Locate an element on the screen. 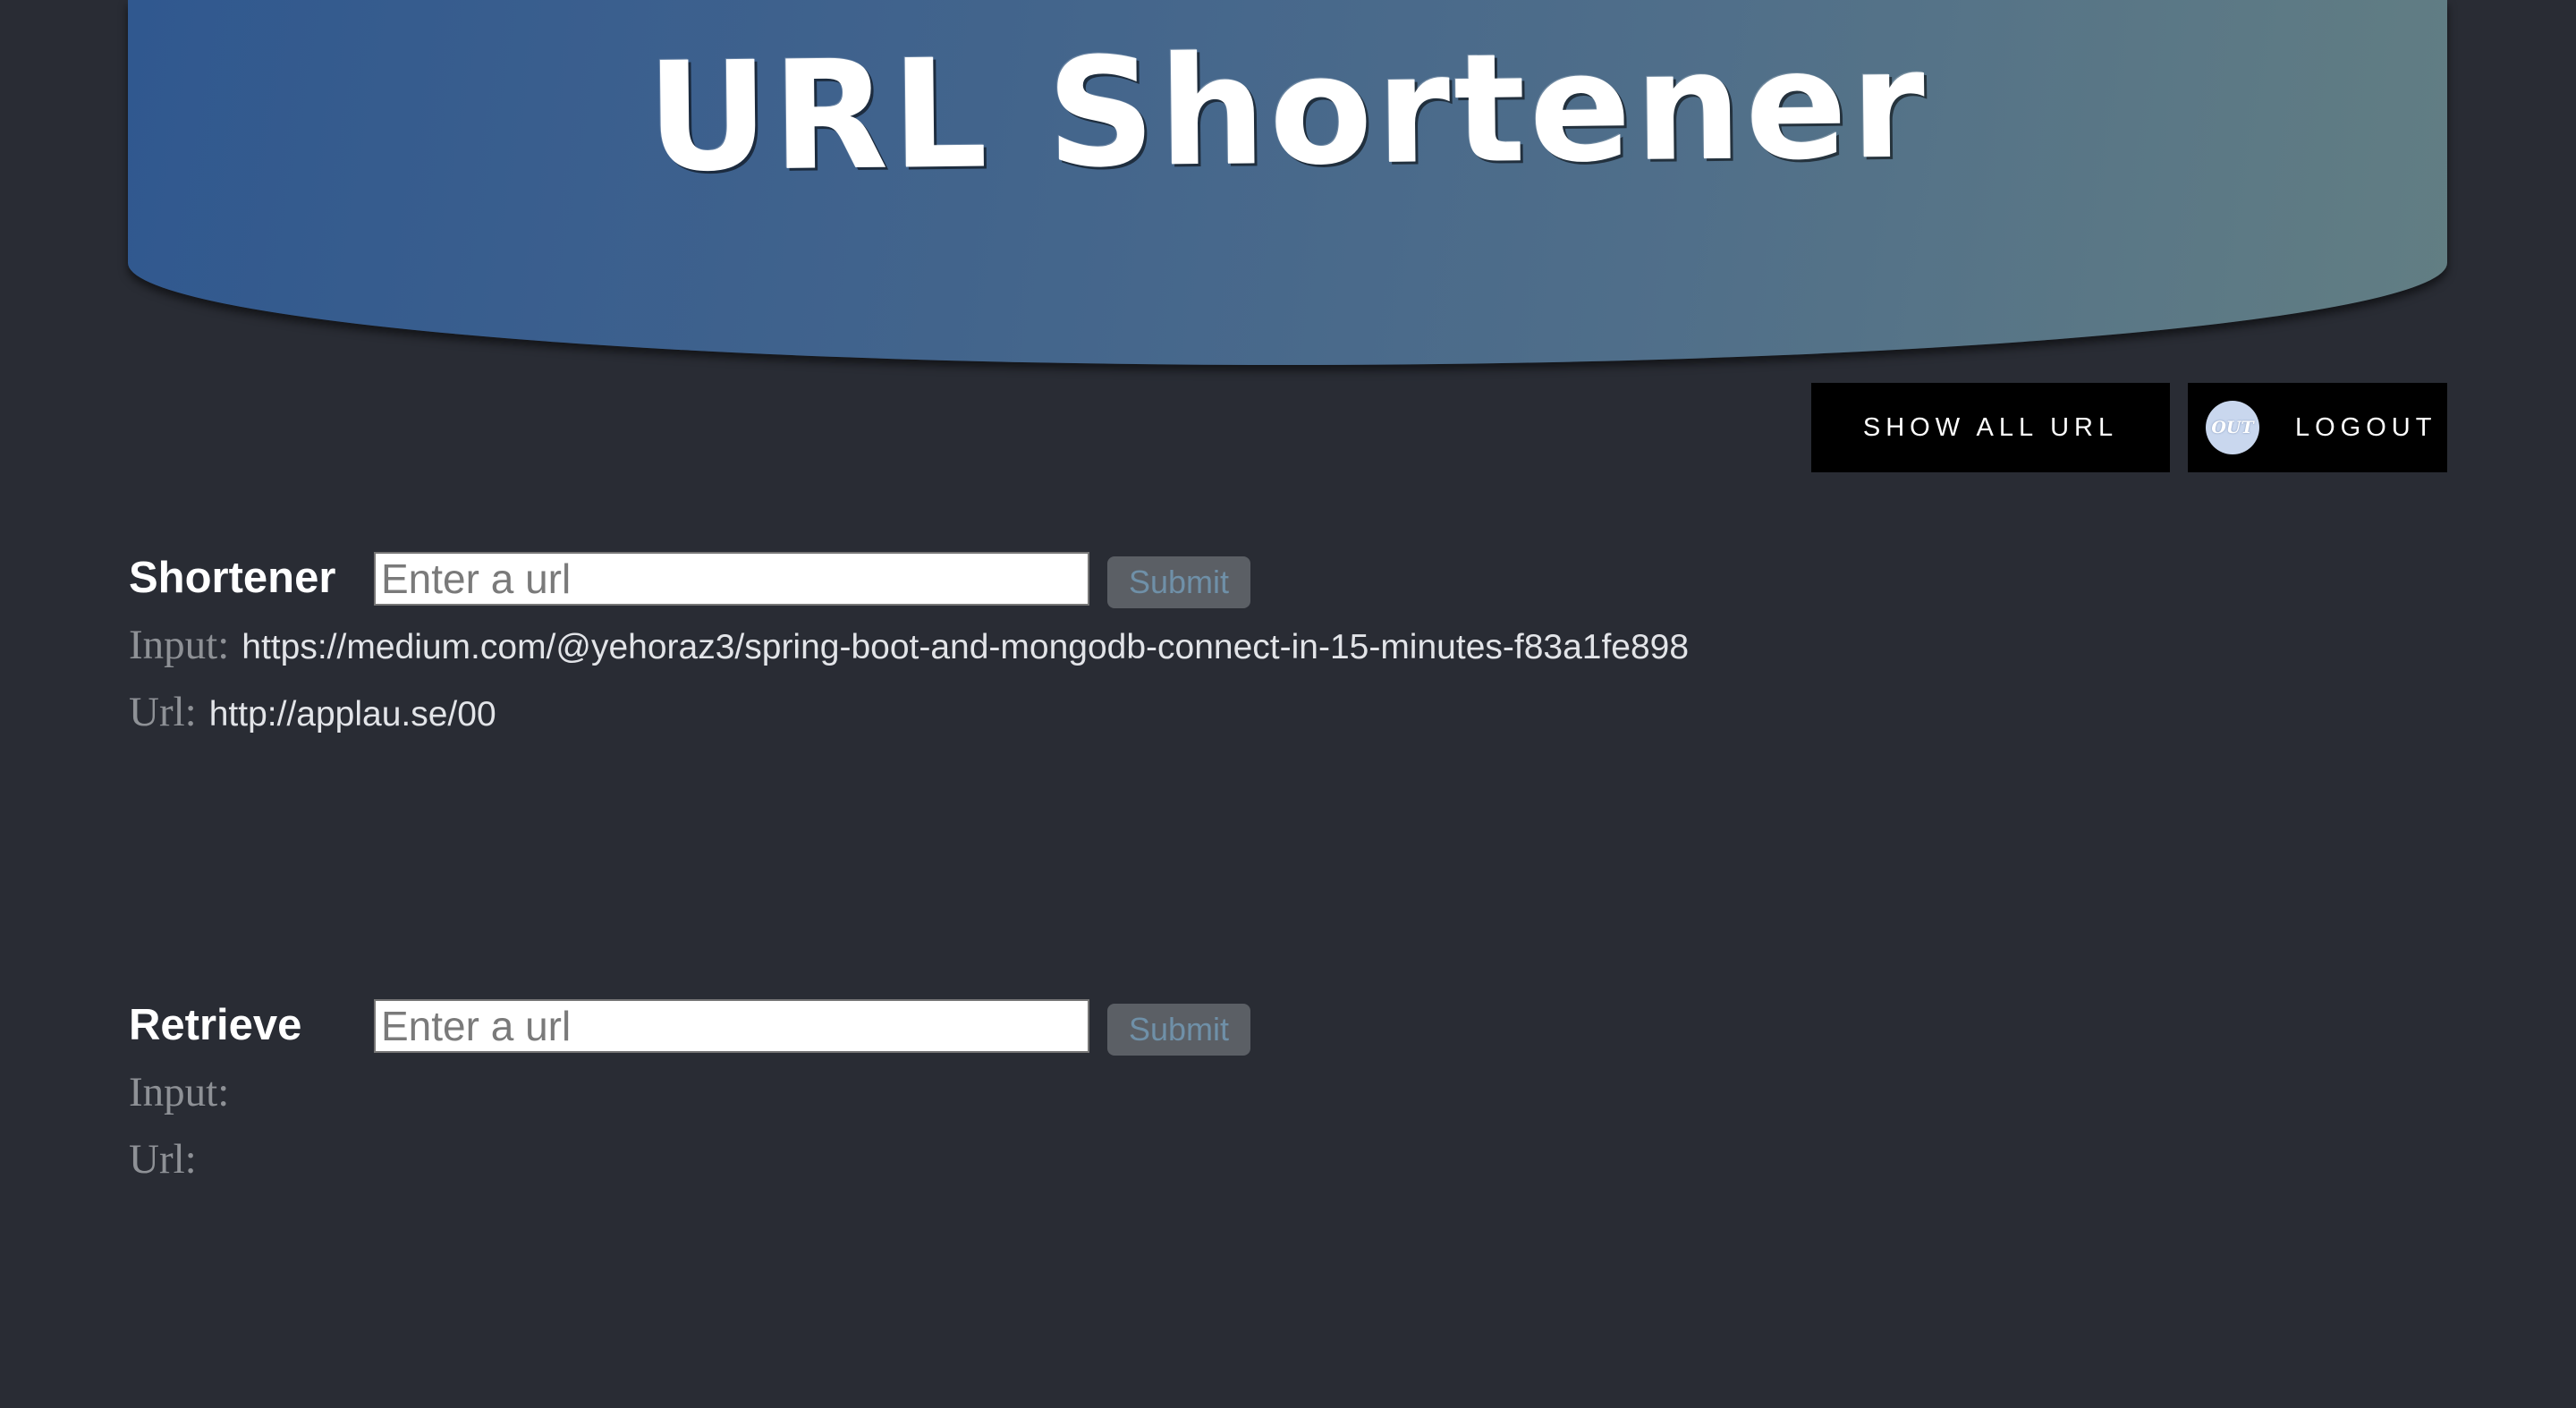  show-all-url-button: SHOW ALL URL is located at coordinates (1990, 428).